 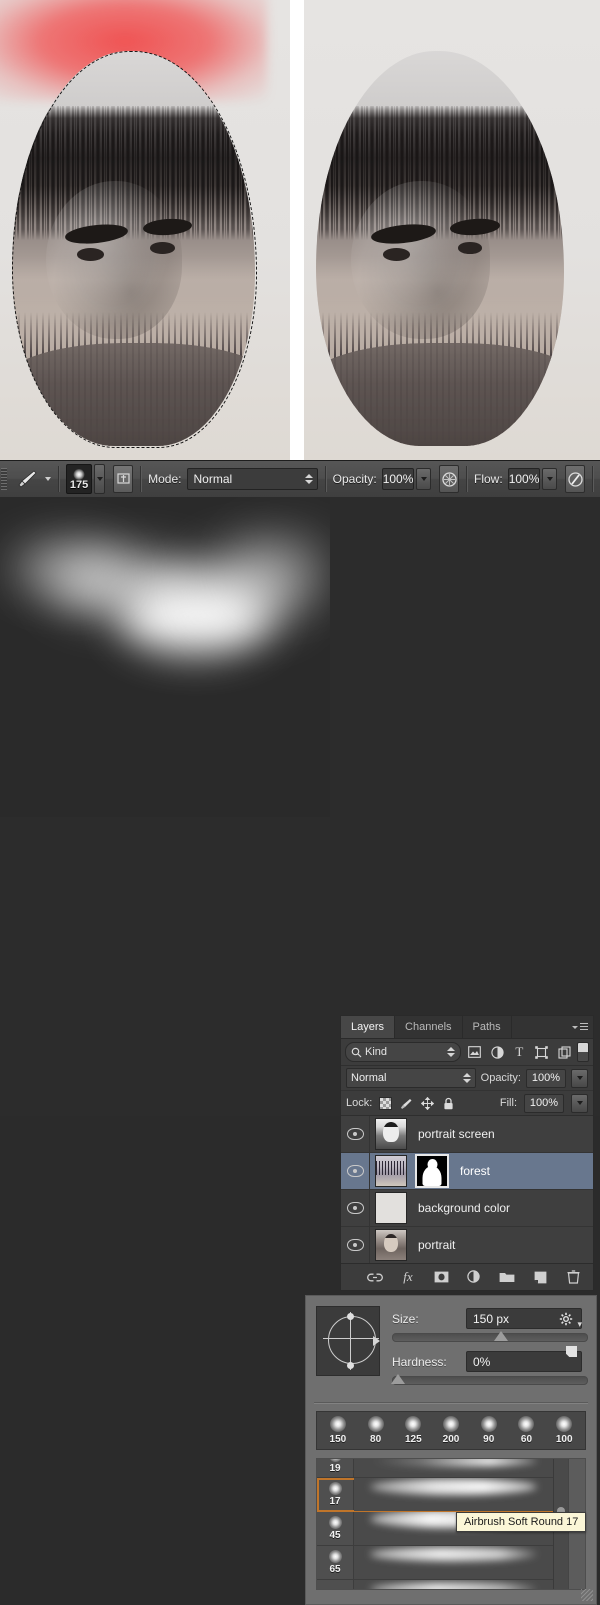 What do you see at coordinates (474, 1277) in the screenshot?
I see `new-adjustment-layer-icon` at bounding box center [474, 1277].